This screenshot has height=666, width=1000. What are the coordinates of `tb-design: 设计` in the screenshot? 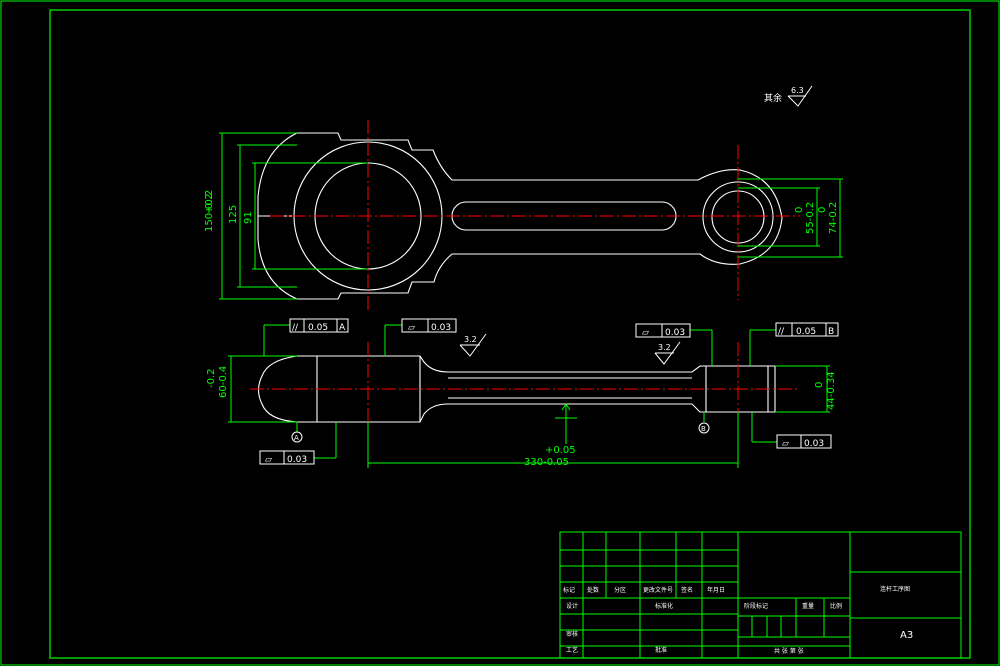 It's located at (572, 606).